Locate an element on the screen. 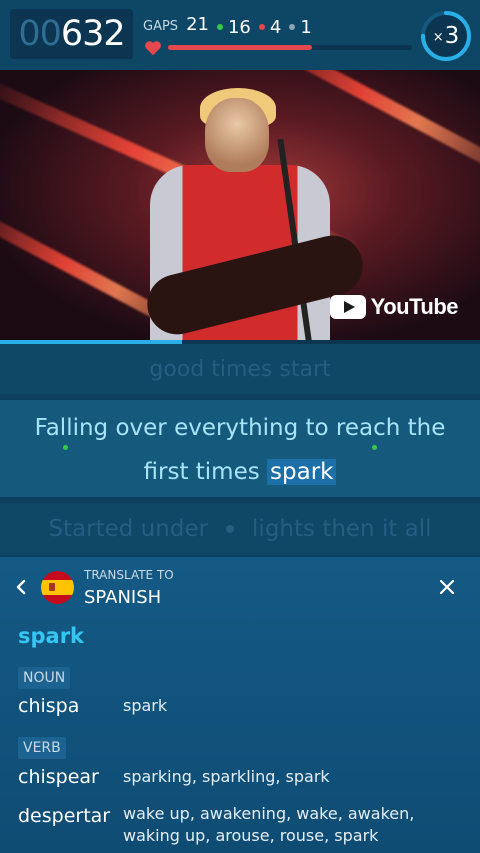  lives-progress-fill is located at coordinates (240, 47).